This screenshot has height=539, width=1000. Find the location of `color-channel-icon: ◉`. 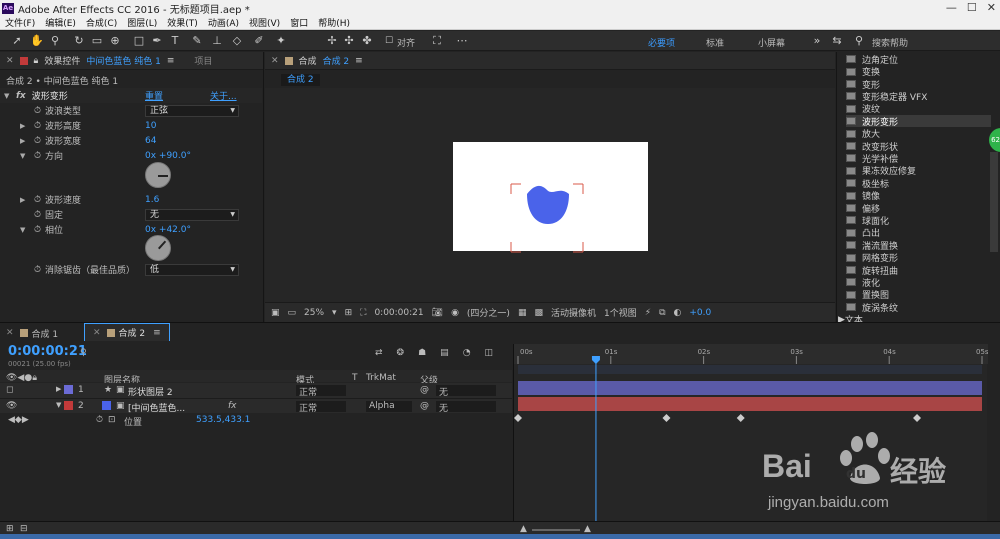

color-channel-icon: ◉ is located at coordinates (455, 313).